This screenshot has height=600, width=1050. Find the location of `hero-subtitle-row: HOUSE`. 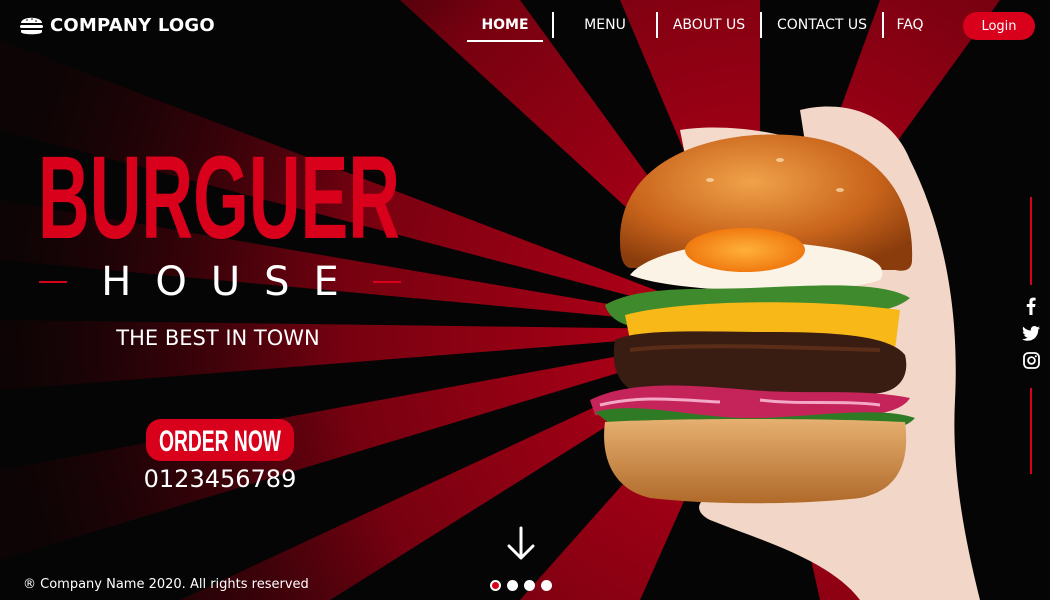

hero-subtitle-row: HOUSE is located at coordinates (220, 282).